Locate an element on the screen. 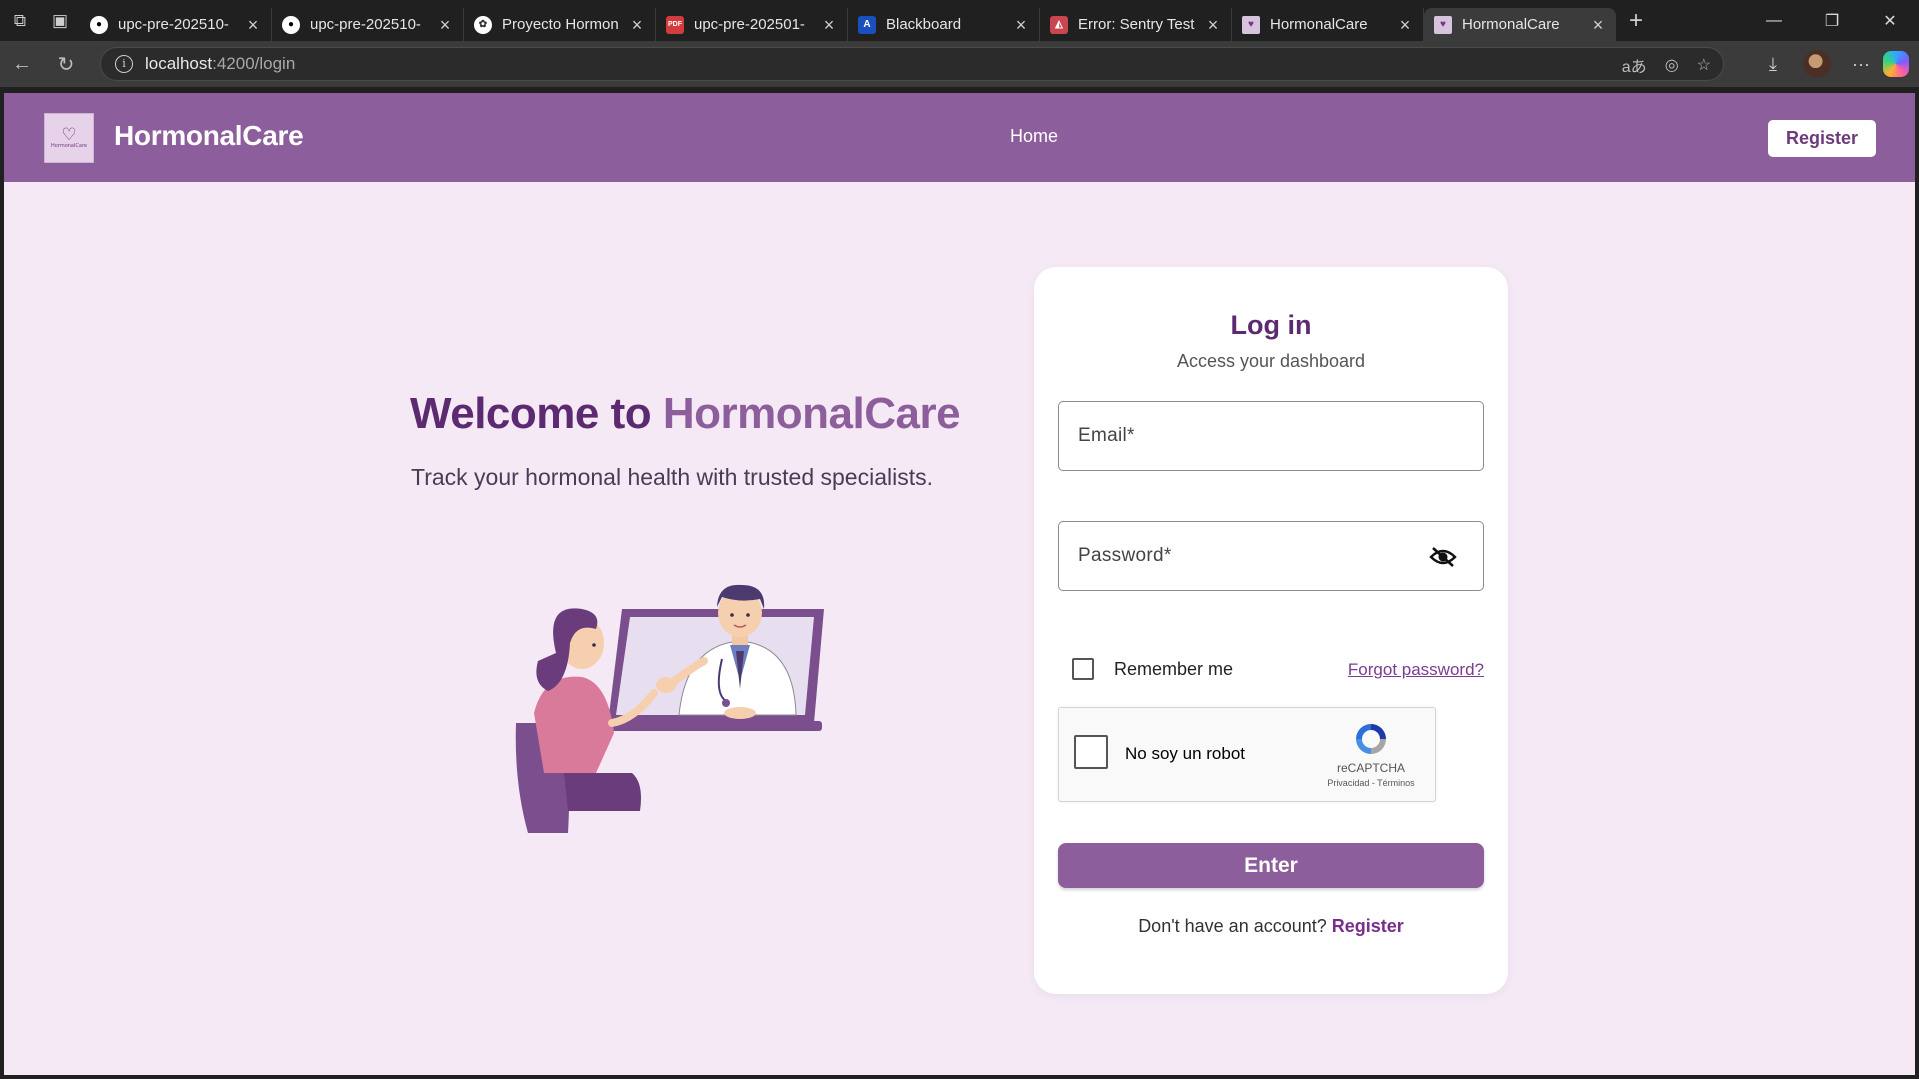  browser-tab: PDF upc-pre-202501- × is located at coordinates (752, 24).